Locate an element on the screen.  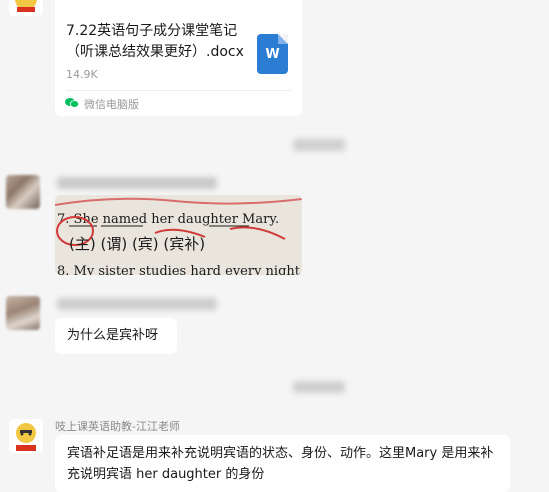
teacher-avatar is located at coordinates (26, 436).